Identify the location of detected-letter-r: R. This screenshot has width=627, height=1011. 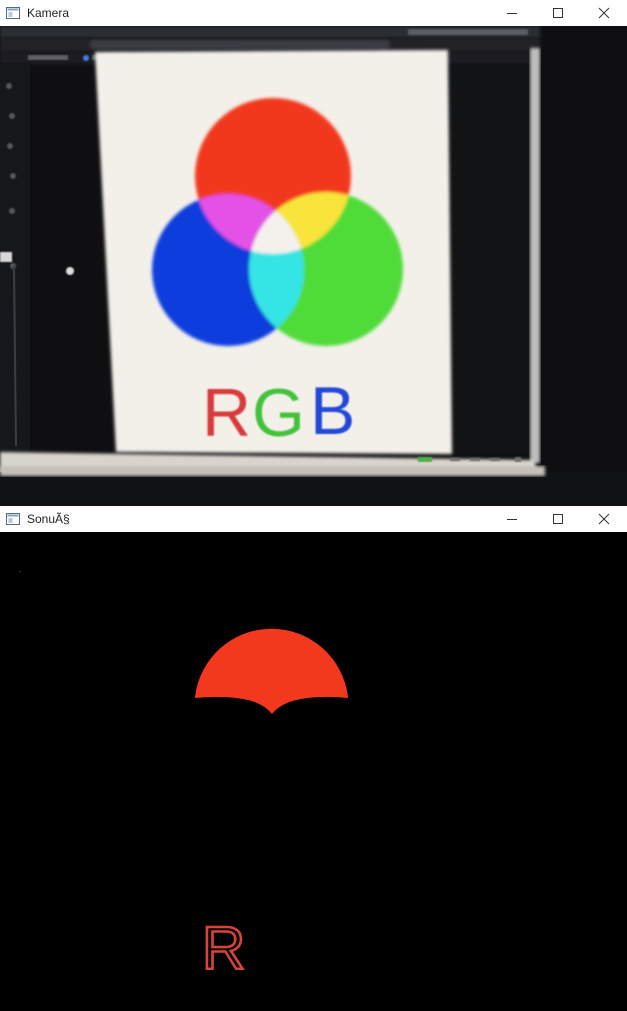
(223, 948).